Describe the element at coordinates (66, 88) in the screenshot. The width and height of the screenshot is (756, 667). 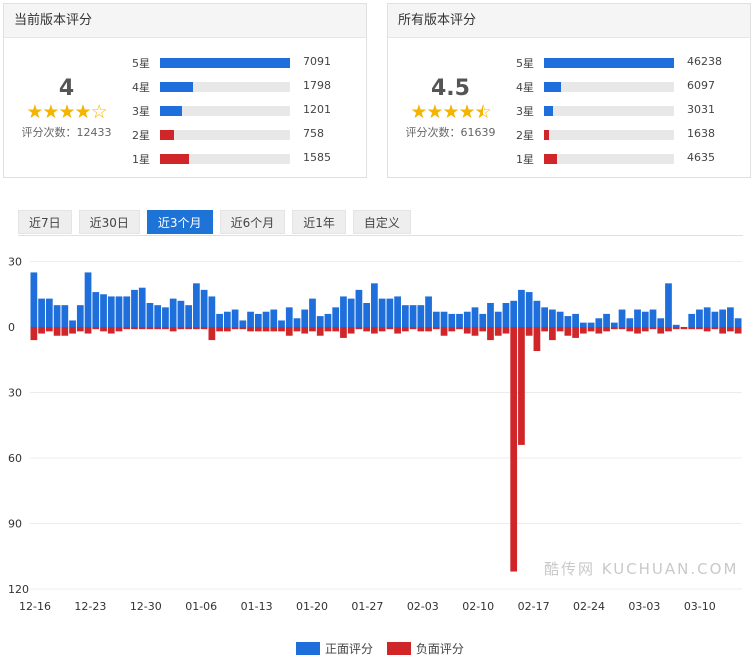
I see `average-score: 4` at that location.